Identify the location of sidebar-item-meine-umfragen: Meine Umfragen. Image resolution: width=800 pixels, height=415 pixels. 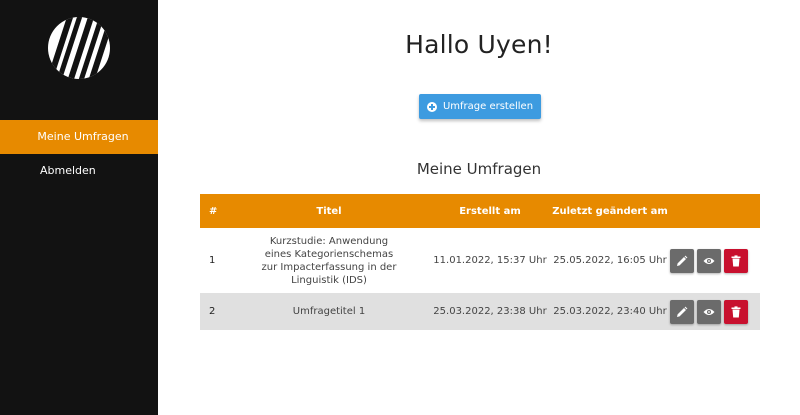
(79, 137).